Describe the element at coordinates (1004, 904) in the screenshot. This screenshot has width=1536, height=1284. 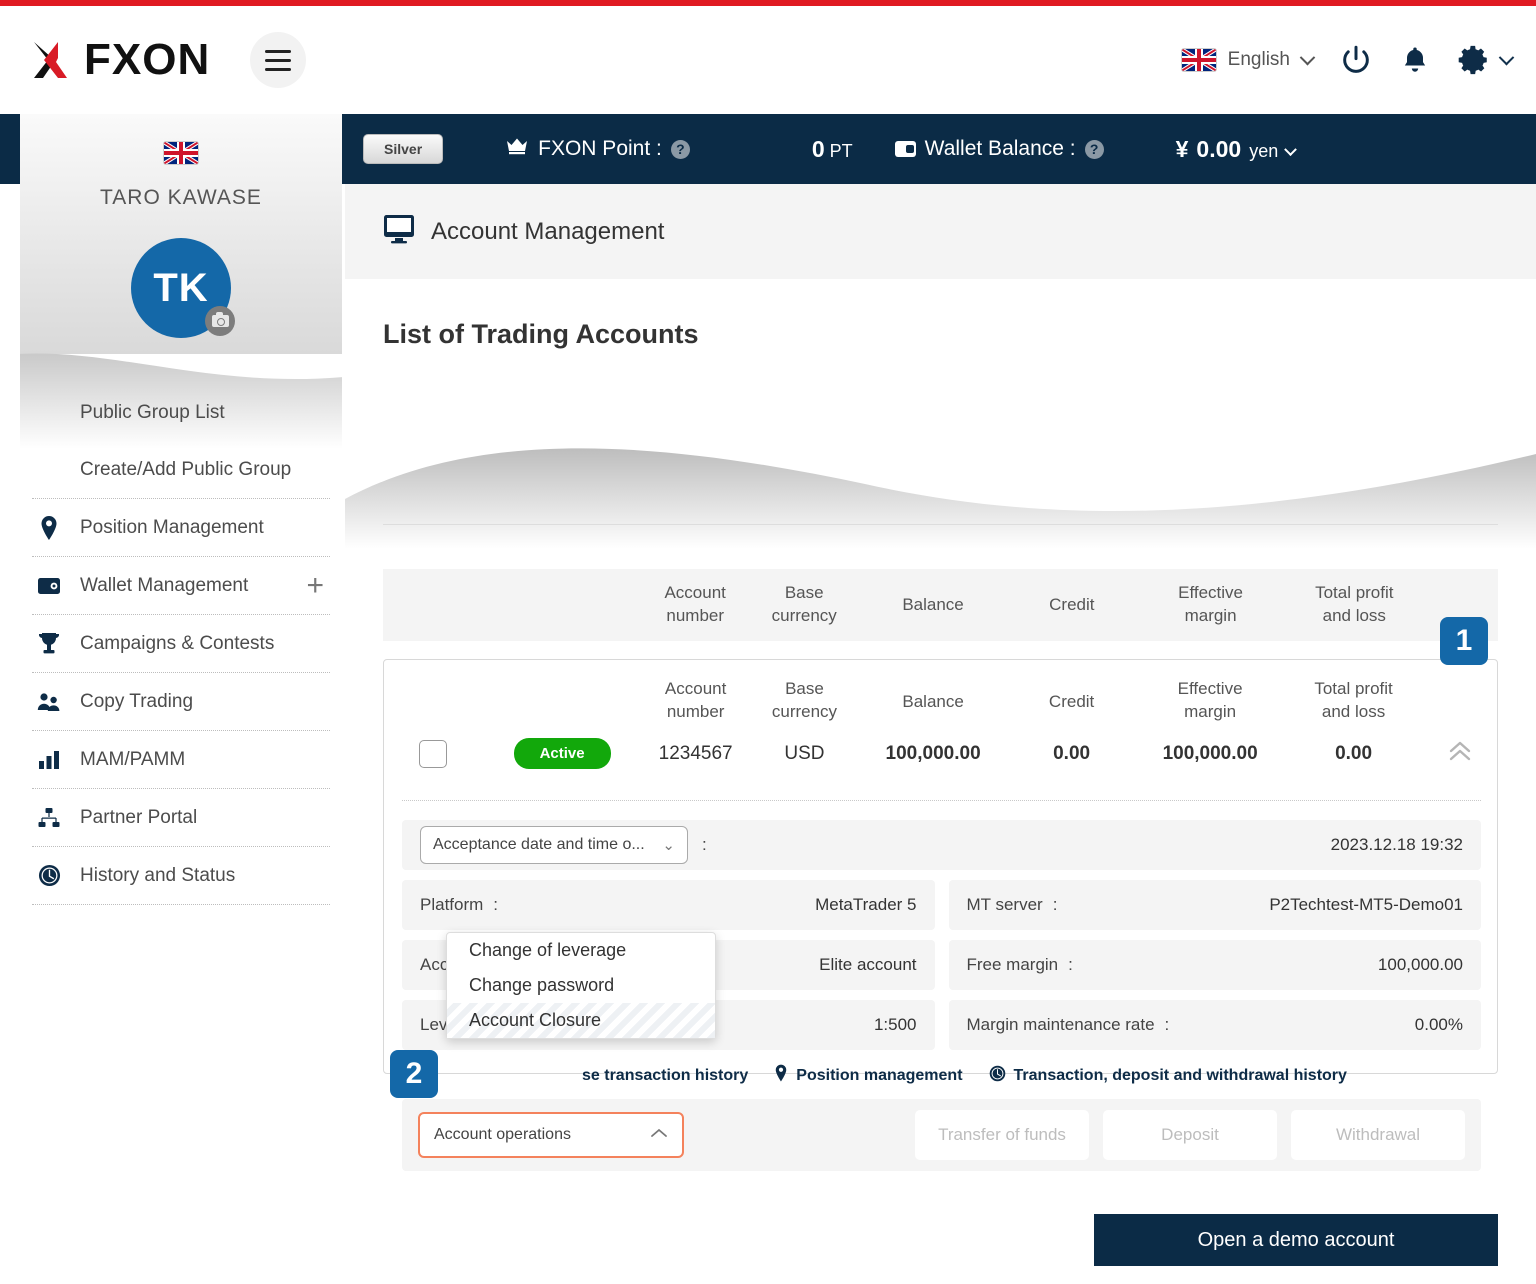
I see `detail-label: MT server` at that location.